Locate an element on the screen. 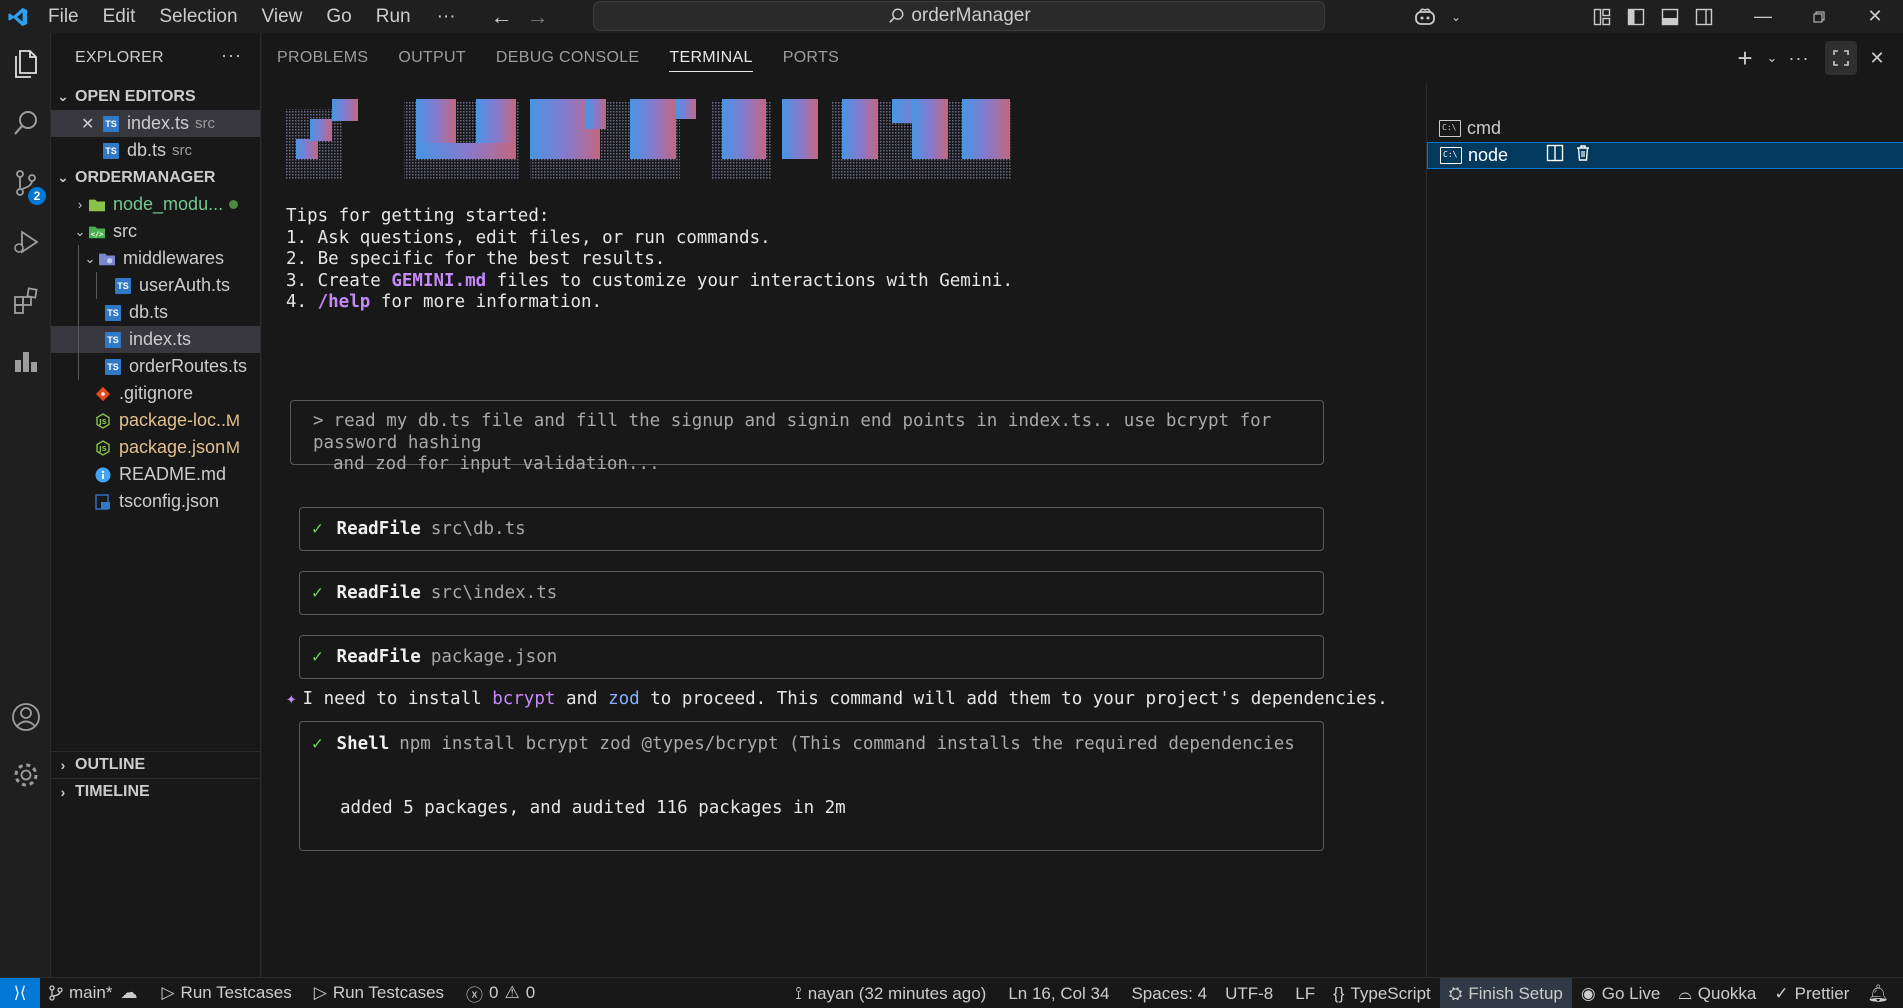 This screenshot has width=1903, height=1008. forward-arrow-icon: → is located at coordinates (538, 17).